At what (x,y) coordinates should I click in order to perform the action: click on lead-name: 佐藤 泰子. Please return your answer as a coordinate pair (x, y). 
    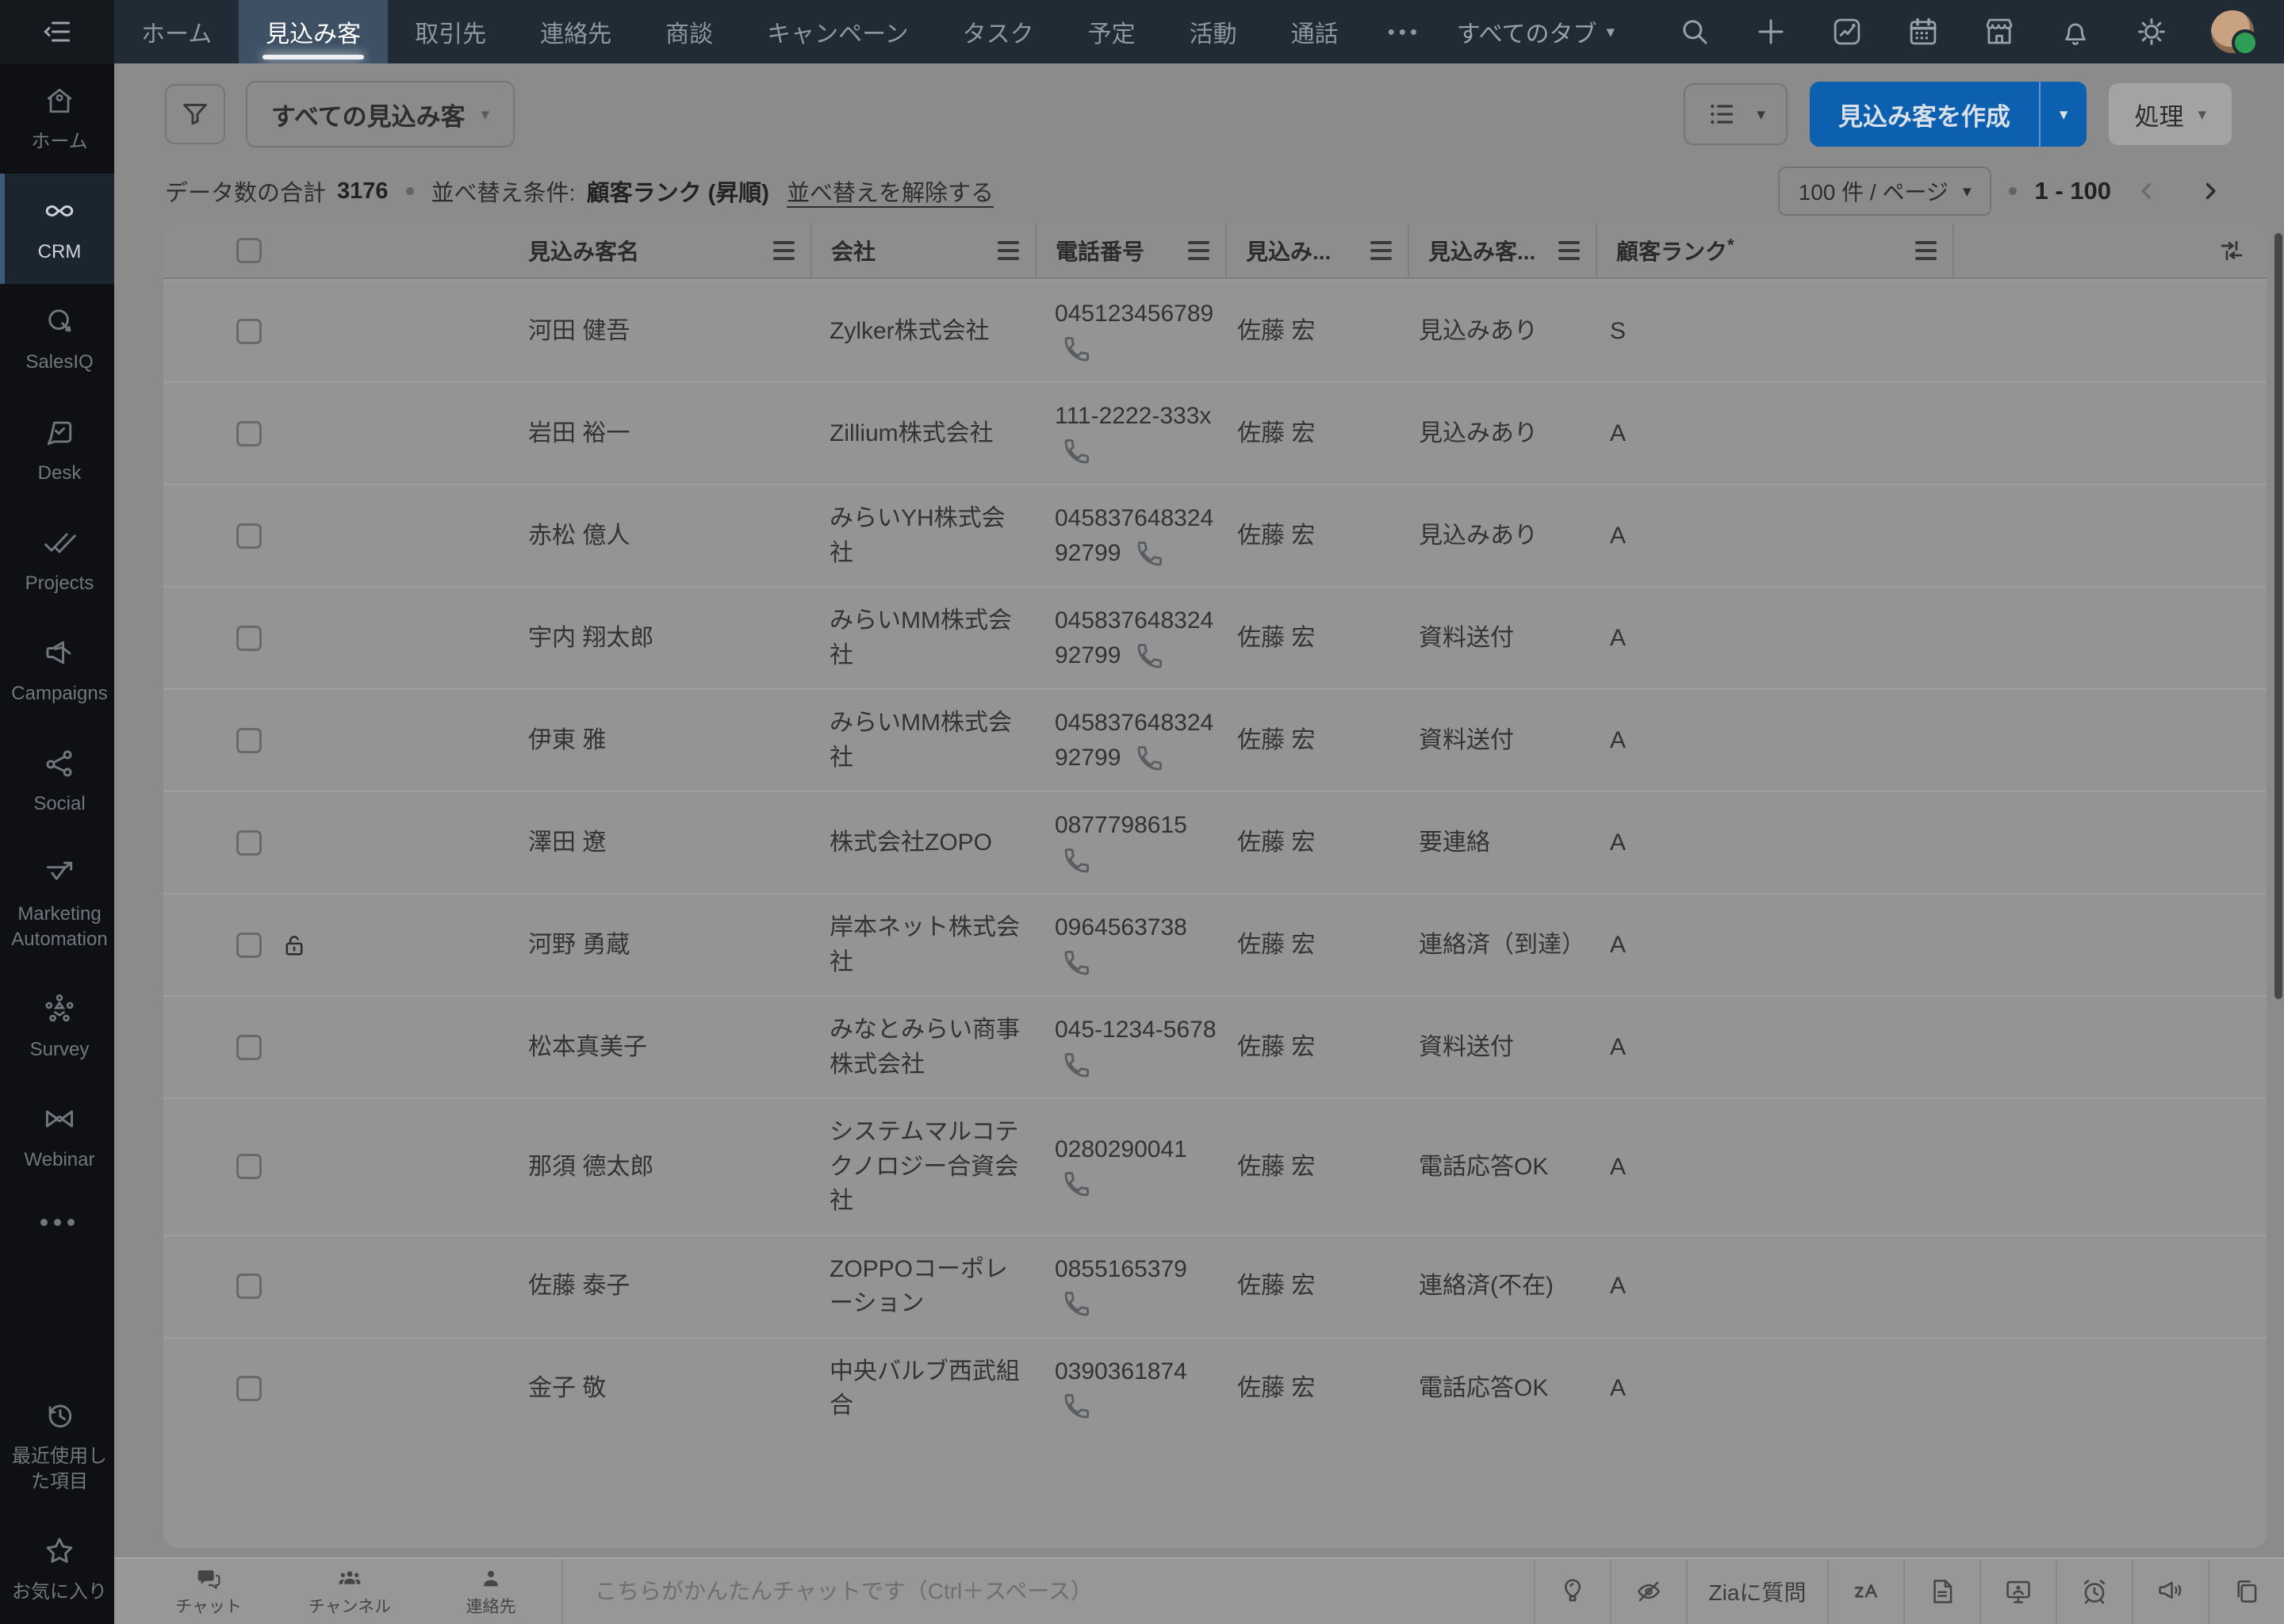
    Looking at the image, I should click on (568, 1286).